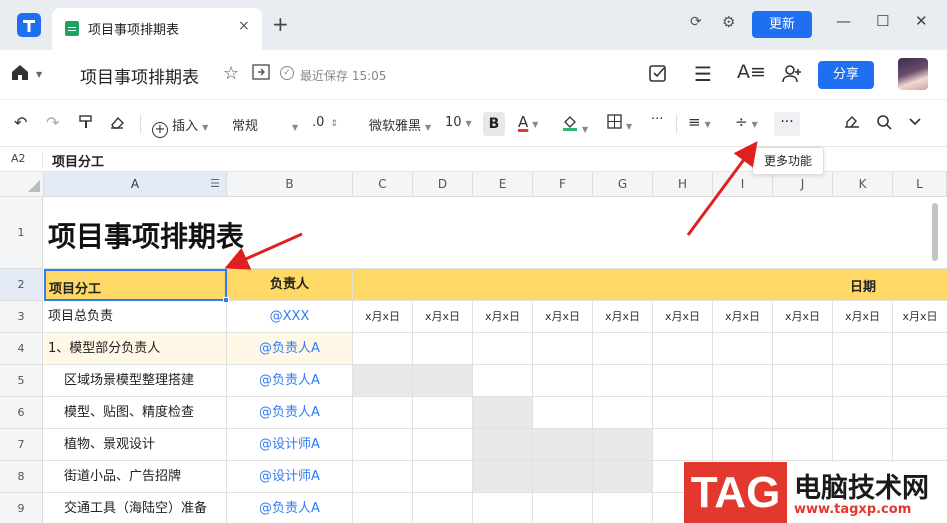 The width and height of the screenshot is (947, 523). I want to click on arrow-to-cell-a2, so click(263, 251).